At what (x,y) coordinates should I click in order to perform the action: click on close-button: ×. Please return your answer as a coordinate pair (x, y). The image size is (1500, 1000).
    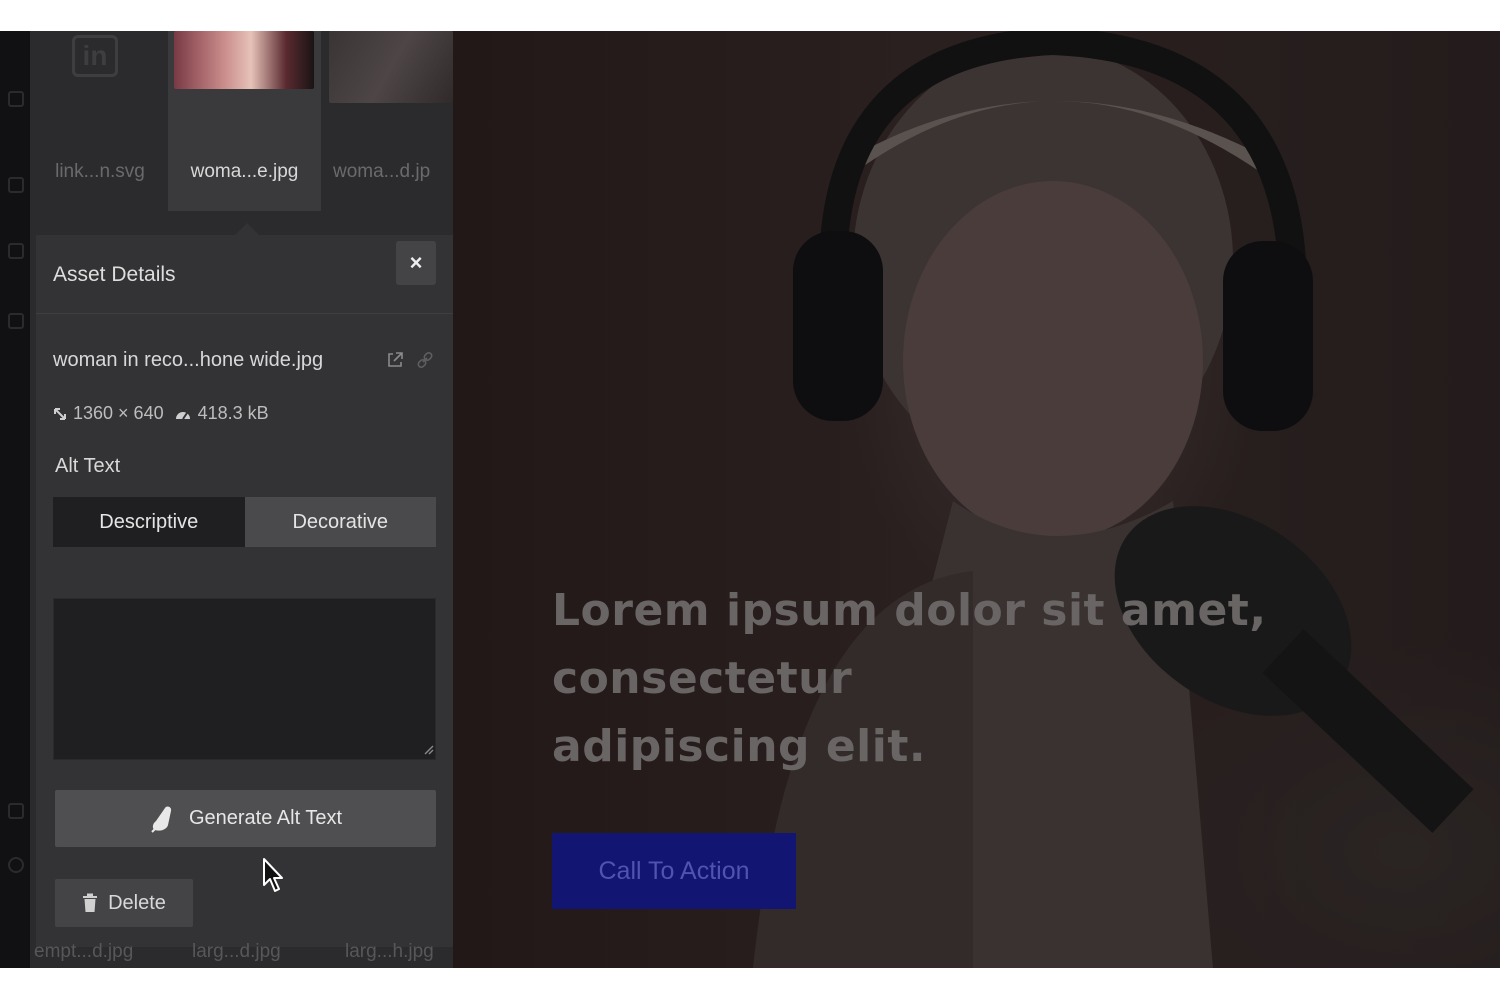
    Looking at the image, I should click on (416, 263).